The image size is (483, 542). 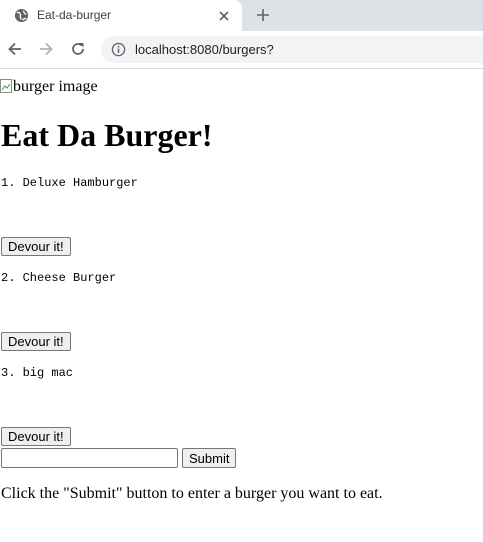 I want to click on globe-icon, so click(x=21, y=15).